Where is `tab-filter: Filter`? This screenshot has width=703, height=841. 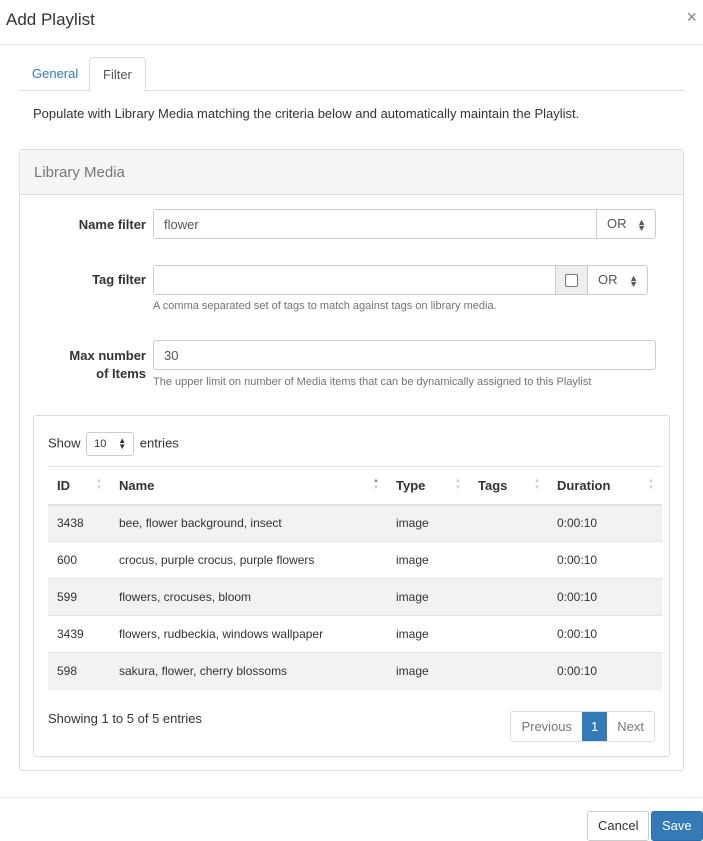
tab-filter: Filter is located at coordinates (117, 74).